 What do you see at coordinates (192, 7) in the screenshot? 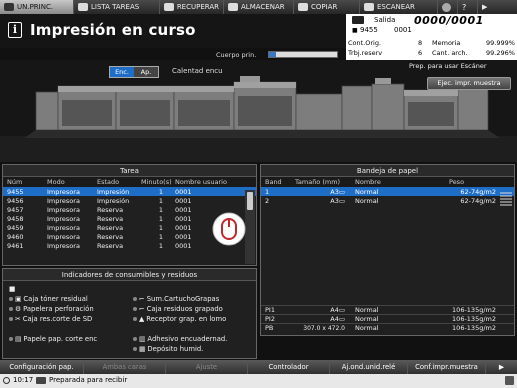
I see `tab-recall: RECUPERAR` at bounding box center [192, 7].